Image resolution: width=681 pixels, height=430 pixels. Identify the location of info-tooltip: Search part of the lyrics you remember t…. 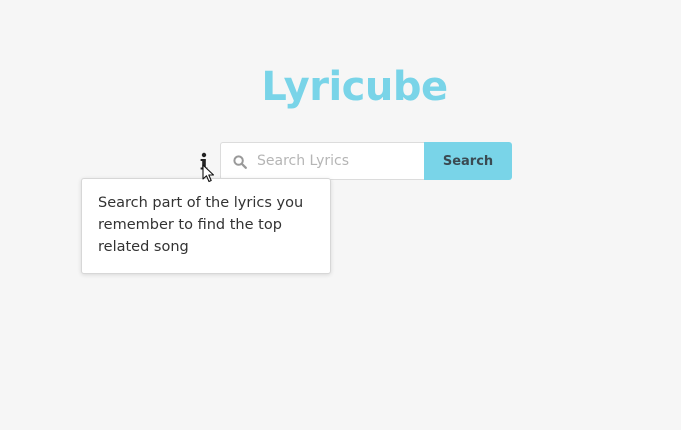
(206, 226).